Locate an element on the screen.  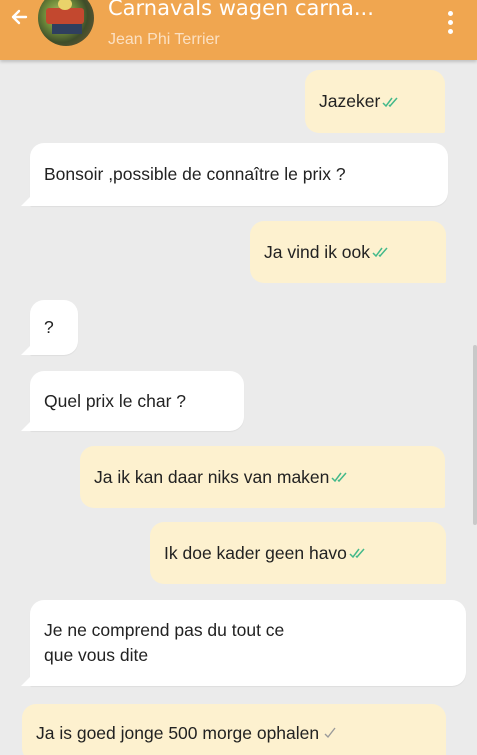
overflow-menu-icon is located at coordinates (450, 23).